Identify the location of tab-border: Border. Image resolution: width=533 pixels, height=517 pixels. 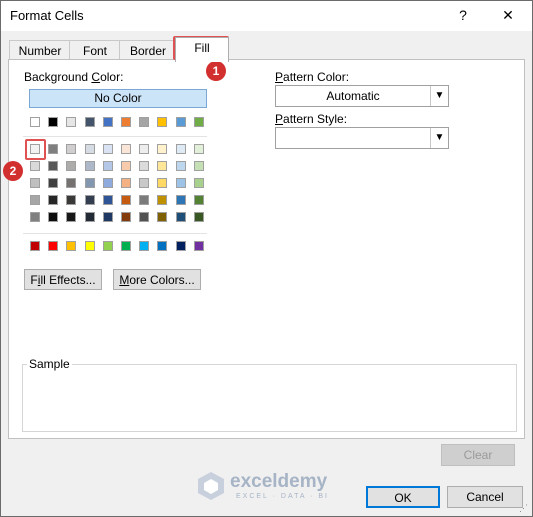
(148, 50).